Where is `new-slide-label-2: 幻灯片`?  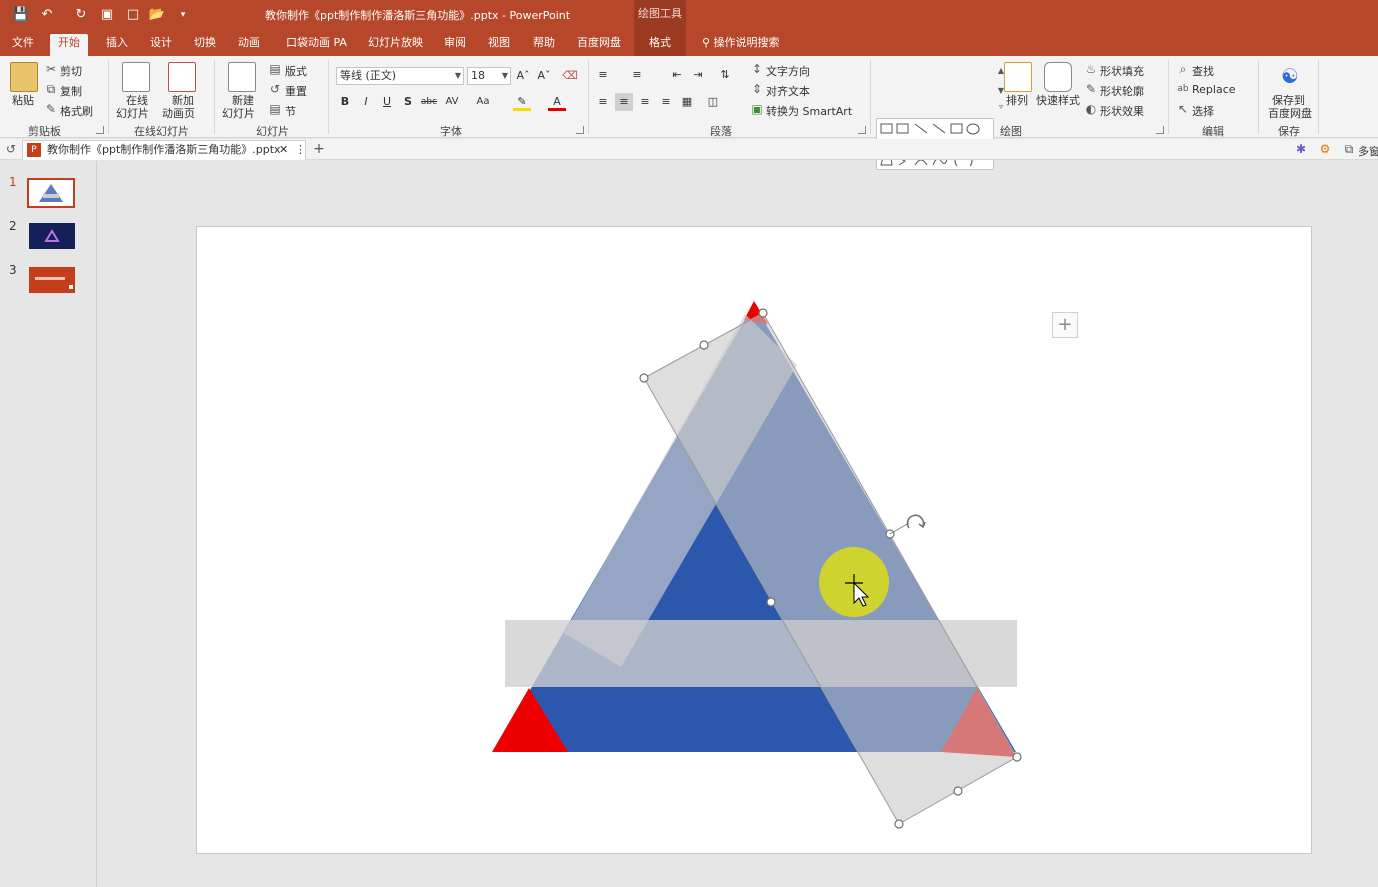
new-slide-label-2: 幻灯片 is located at coordinates (238, 113).